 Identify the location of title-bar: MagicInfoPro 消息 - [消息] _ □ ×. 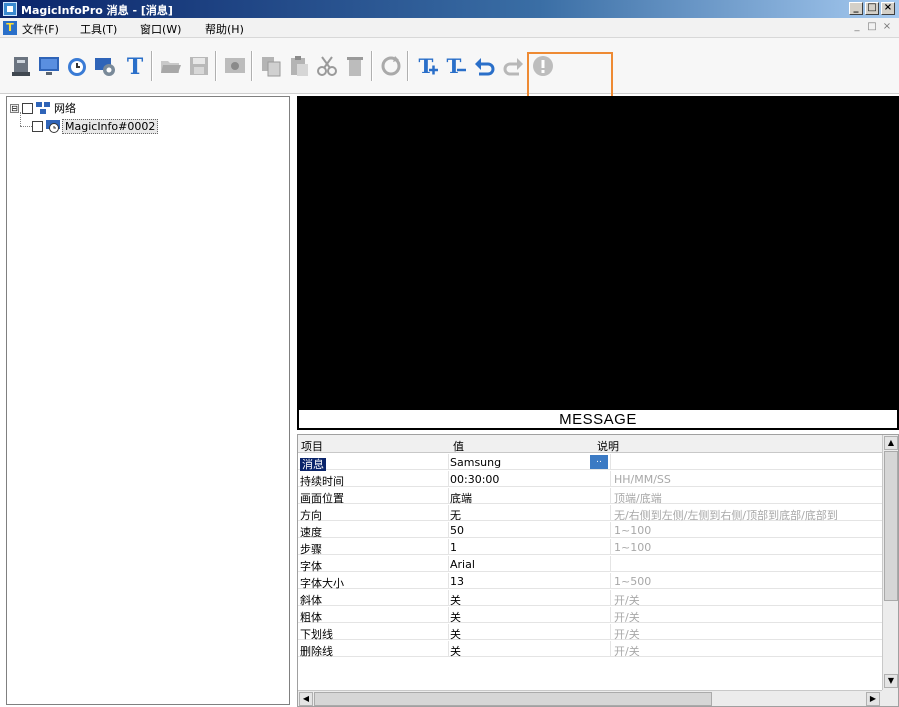
(449, 9).